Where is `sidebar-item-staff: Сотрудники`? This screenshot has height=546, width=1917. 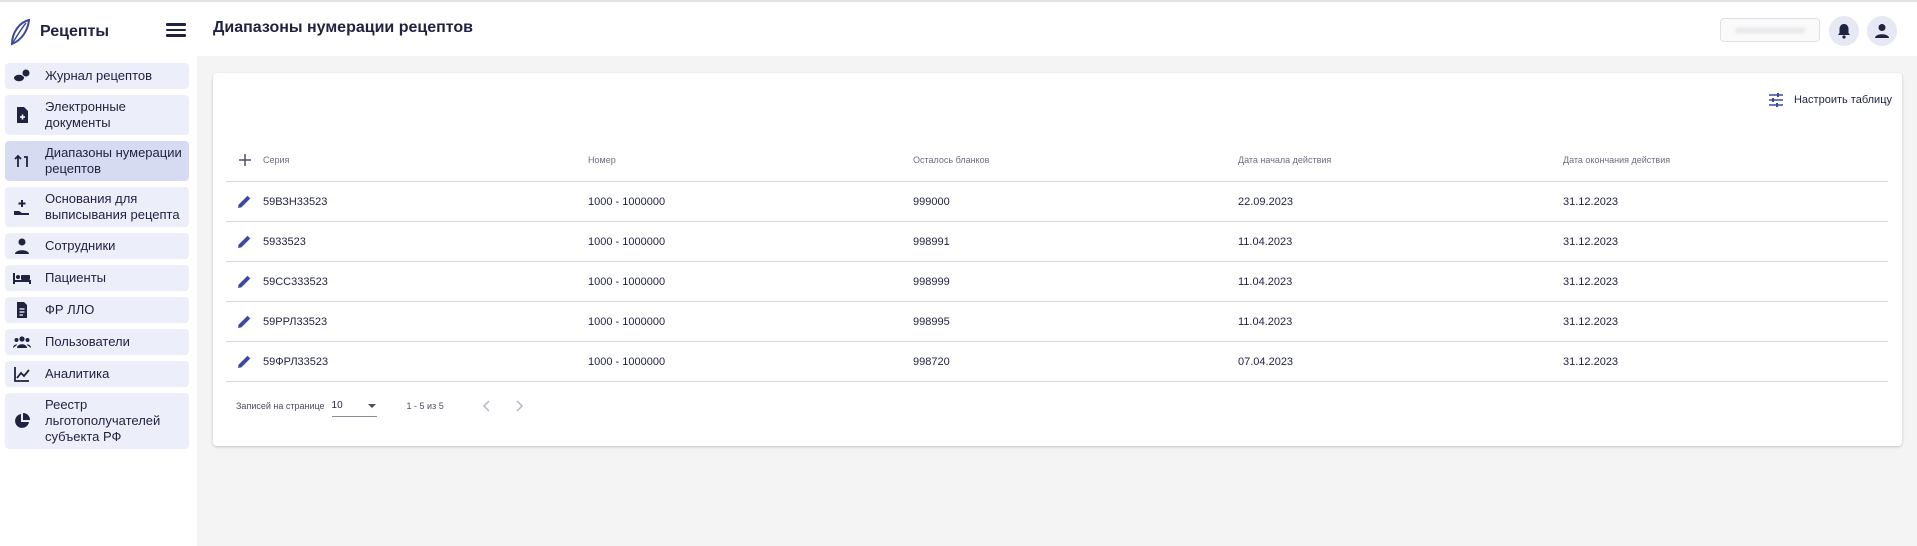 sidebar-item-staff: Сотрудники is located at coordinates (97, 246).